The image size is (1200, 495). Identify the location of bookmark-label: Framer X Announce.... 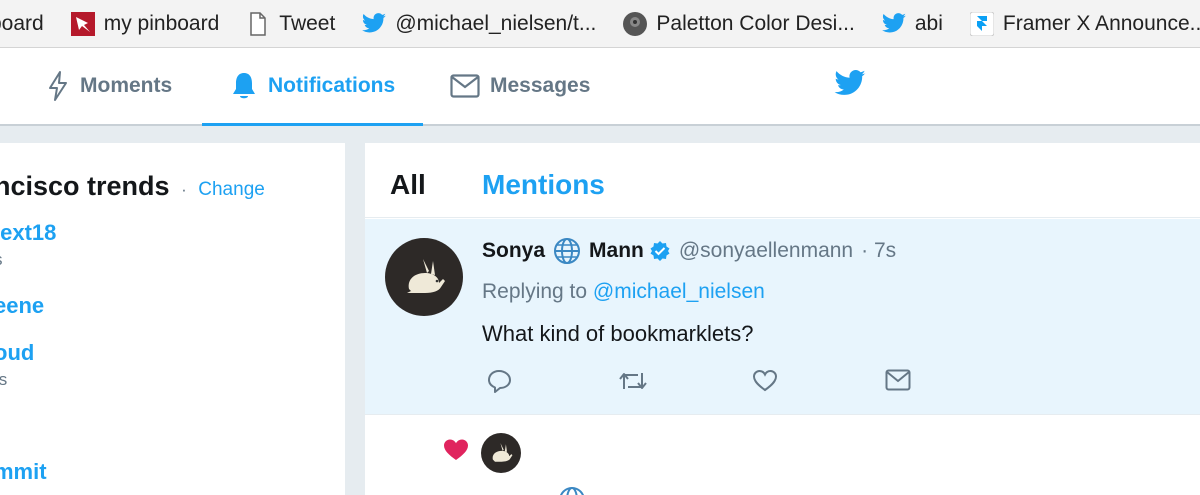
(1101, 23).